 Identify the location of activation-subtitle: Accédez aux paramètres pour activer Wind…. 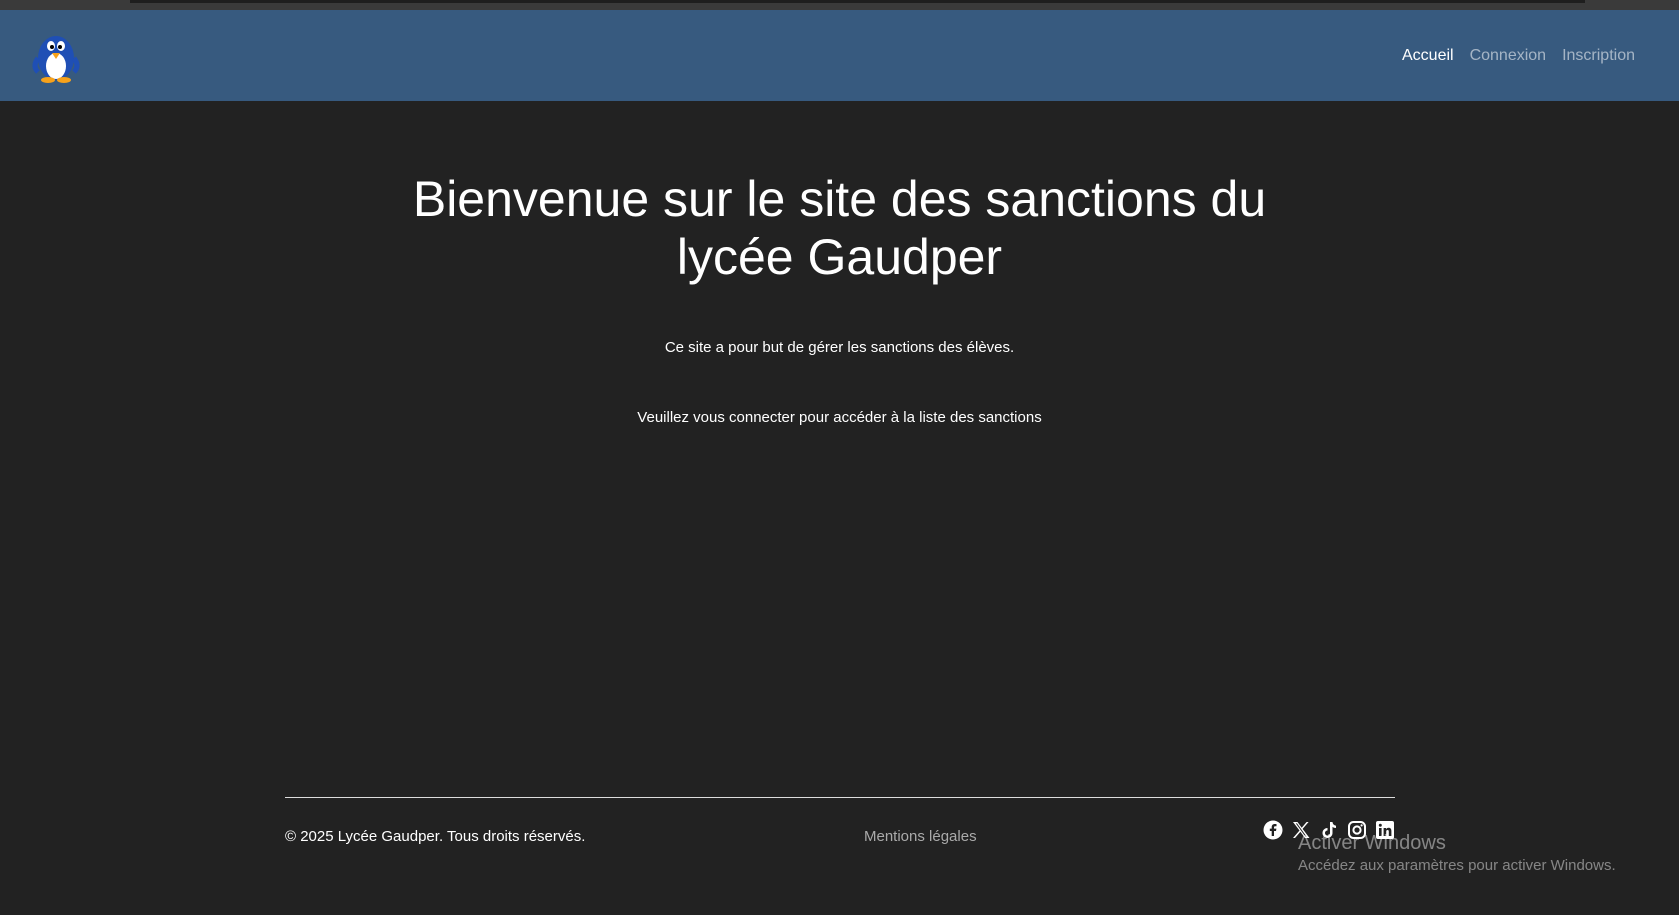
(1457, 865).